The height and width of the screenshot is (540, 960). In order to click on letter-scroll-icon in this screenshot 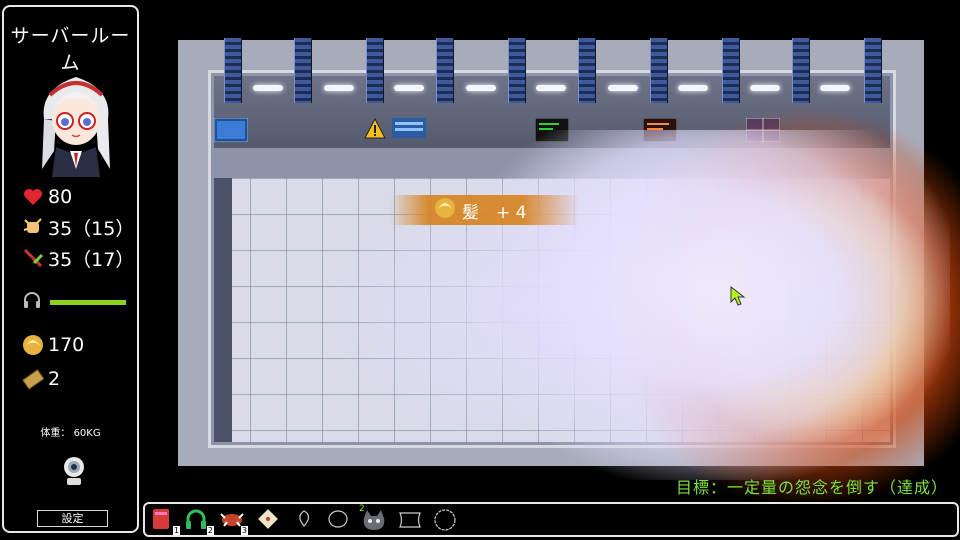, I will do `click(268, 519)`.